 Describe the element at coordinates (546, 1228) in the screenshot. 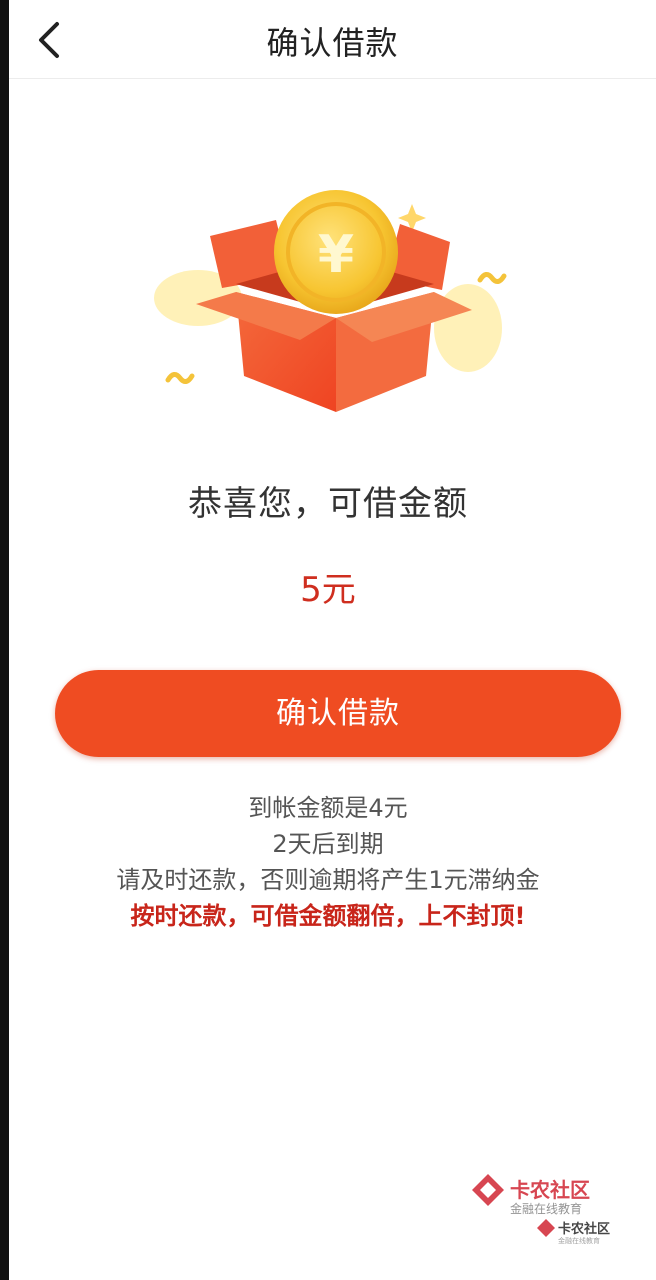

I see `watermark-small-logo-icon` at that location.